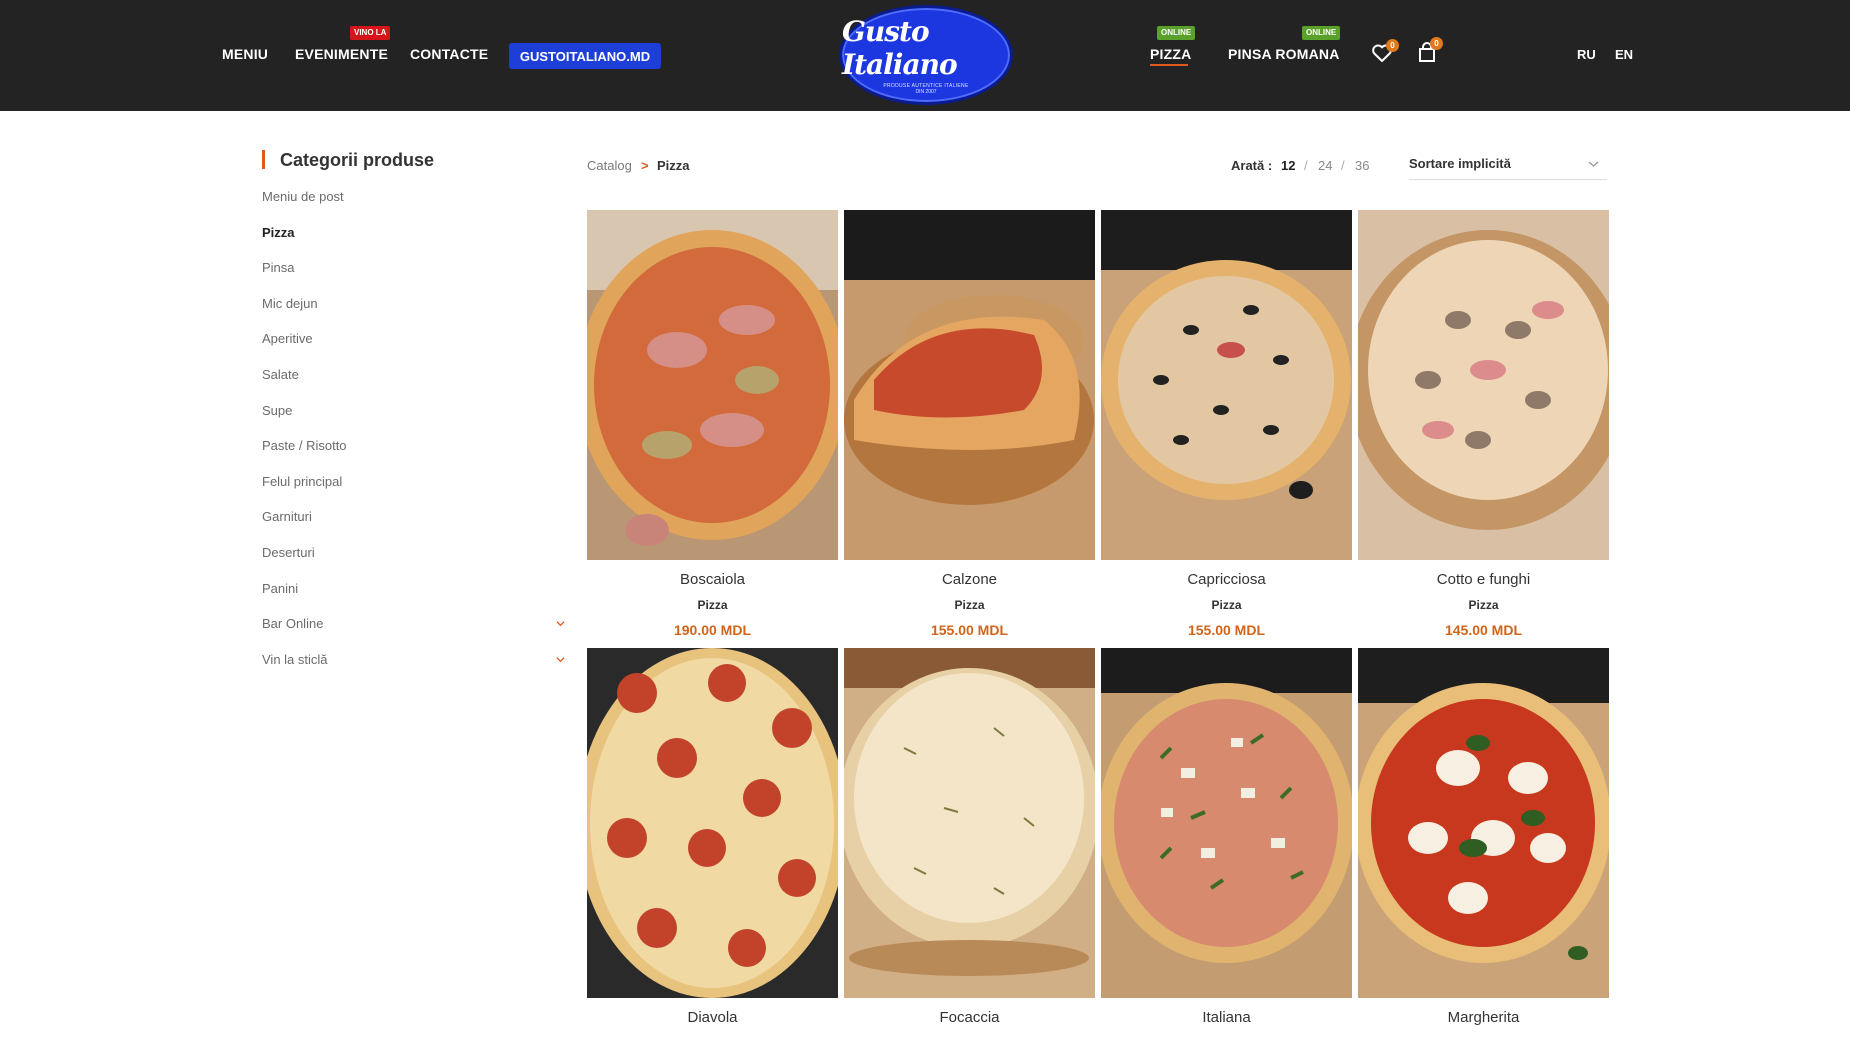  I want to click on pizza-online-badge: ONLINE, so click(1176, 33).